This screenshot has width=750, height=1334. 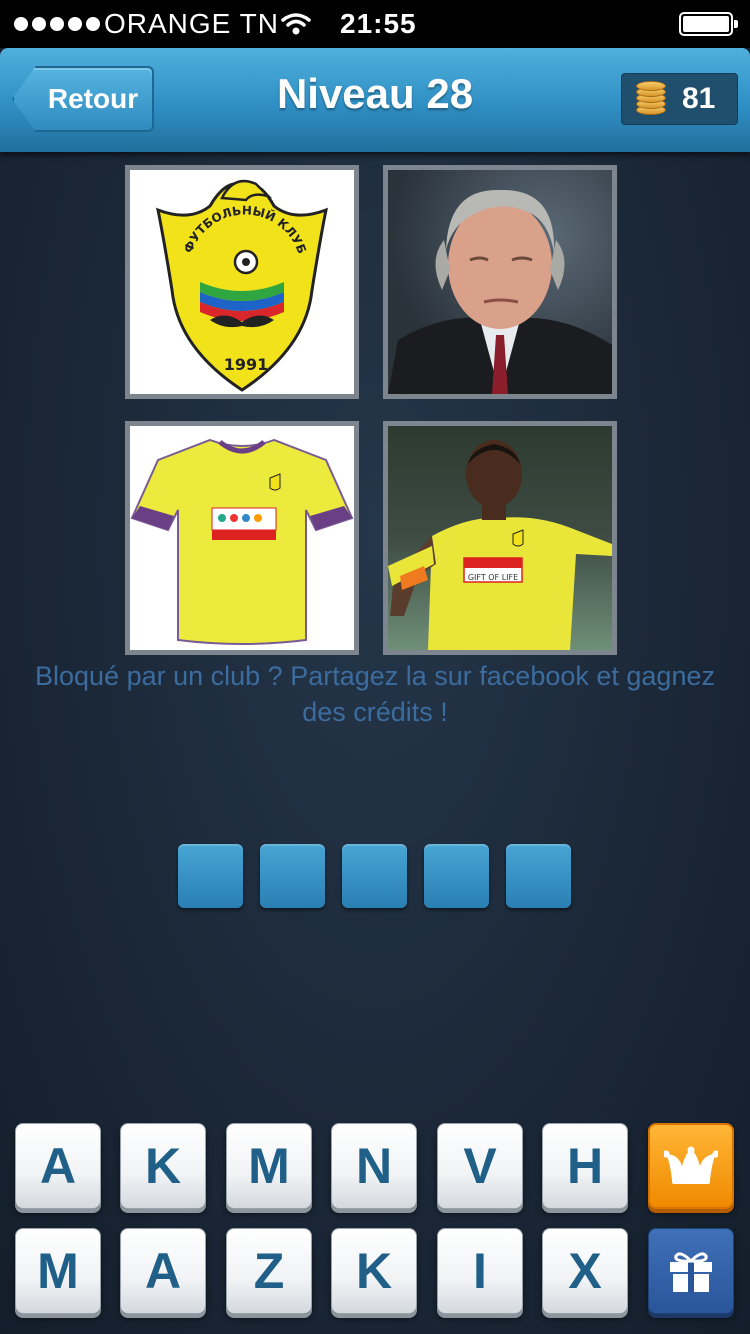 What do you see at coordinates (493, 577) in the screenshot?
I see `shirt-sponsor: GIFT OF LIFE` at bounding box center [493, 577].